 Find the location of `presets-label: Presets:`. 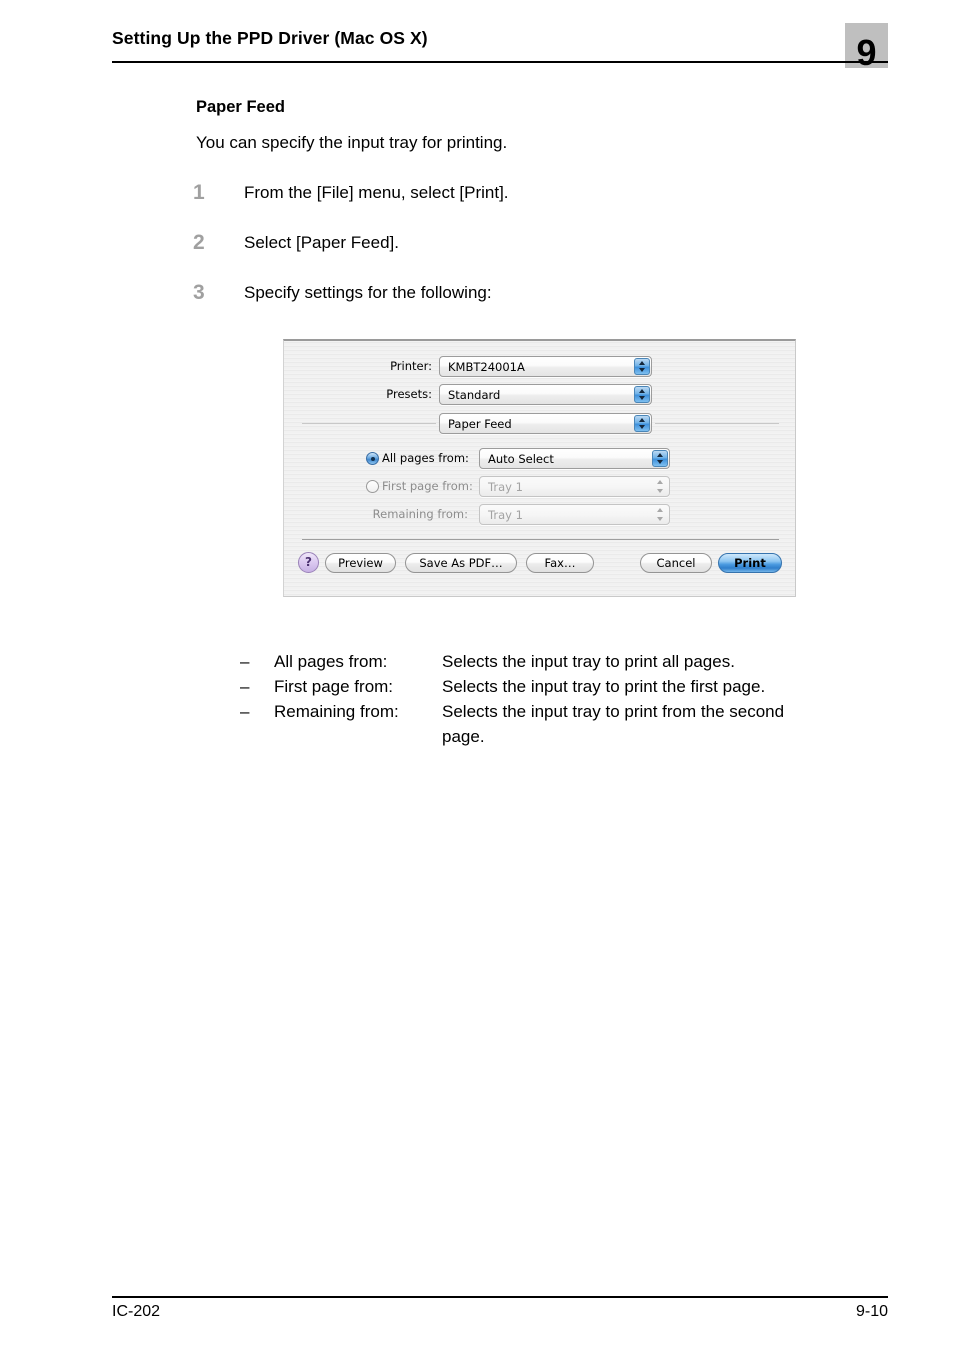

presets-label: Presets: is located at coordinates (409, 394).